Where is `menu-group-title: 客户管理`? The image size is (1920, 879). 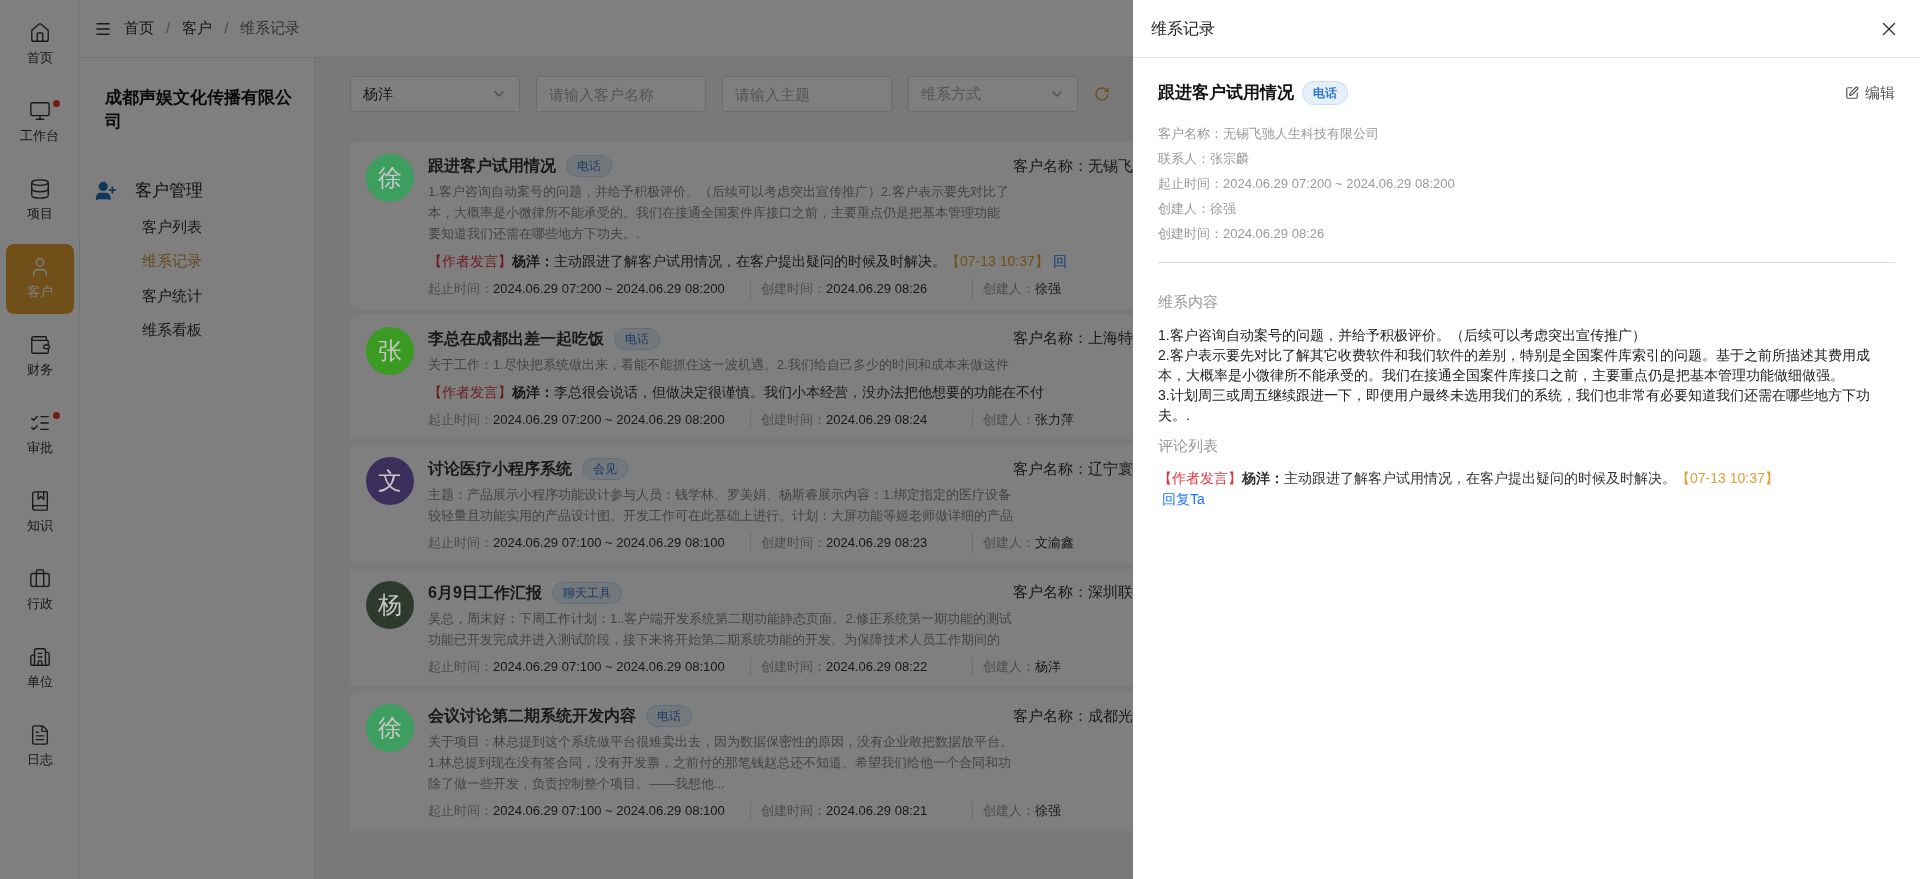 menu-group-title: 客户管理 is located at coordinates (169, 191).